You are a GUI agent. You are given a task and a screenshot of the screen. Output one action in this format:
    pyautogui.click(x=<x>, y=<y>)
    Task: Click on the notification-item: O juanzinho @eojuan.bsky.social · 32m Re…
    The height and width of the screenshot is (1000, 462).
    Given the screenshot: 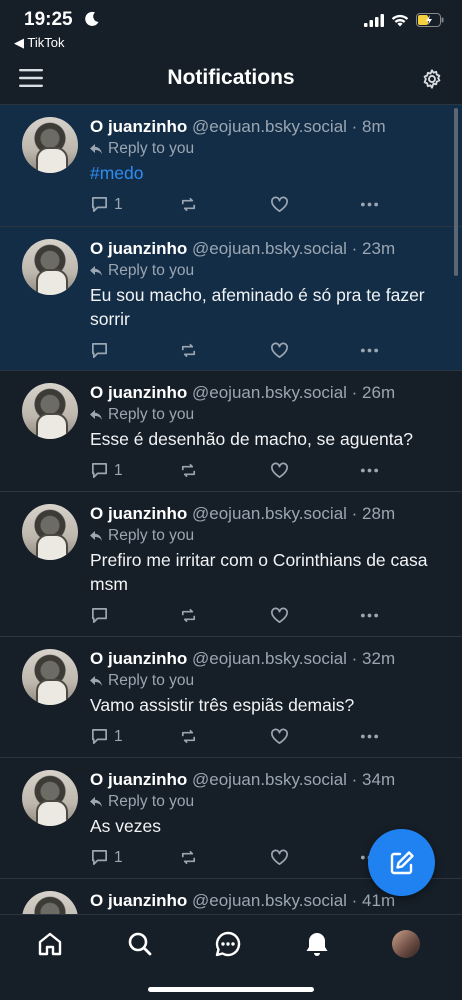 What is the action you would take?
    pyautogui.click(x=231, y=696)
    